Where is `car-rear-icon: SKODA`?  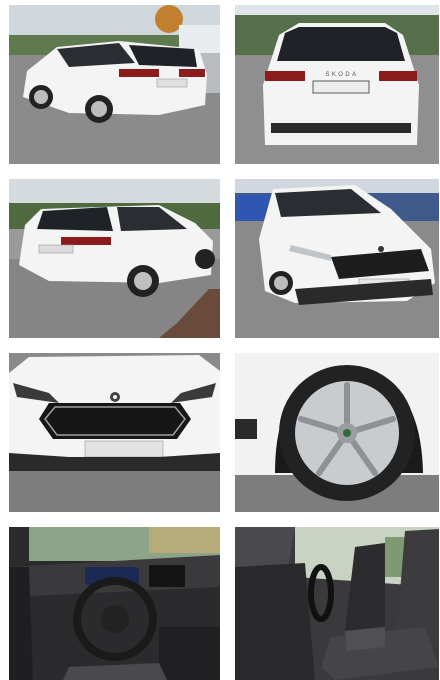 car-rear-icon: SKODA is located at coordinates (337, 84).